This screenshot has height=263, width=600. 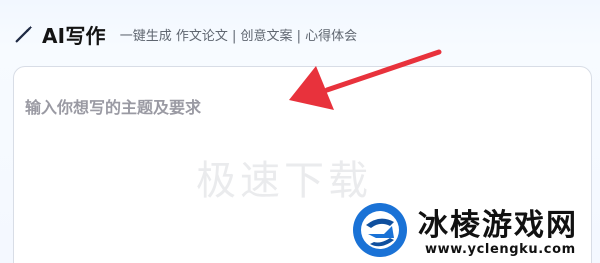 I want to click on watermark-text: 极速下载, so click(x=284, y=181).